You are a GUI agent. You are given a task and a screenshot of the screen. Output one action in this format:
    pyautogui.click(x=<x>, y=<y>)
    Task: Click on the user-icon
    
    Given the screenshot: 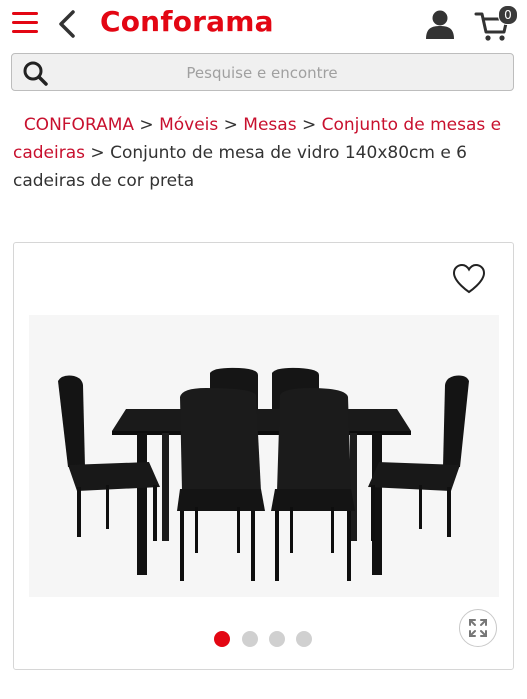 What is the action you would take?
    pyautogui.click(x=440, y=24)
    